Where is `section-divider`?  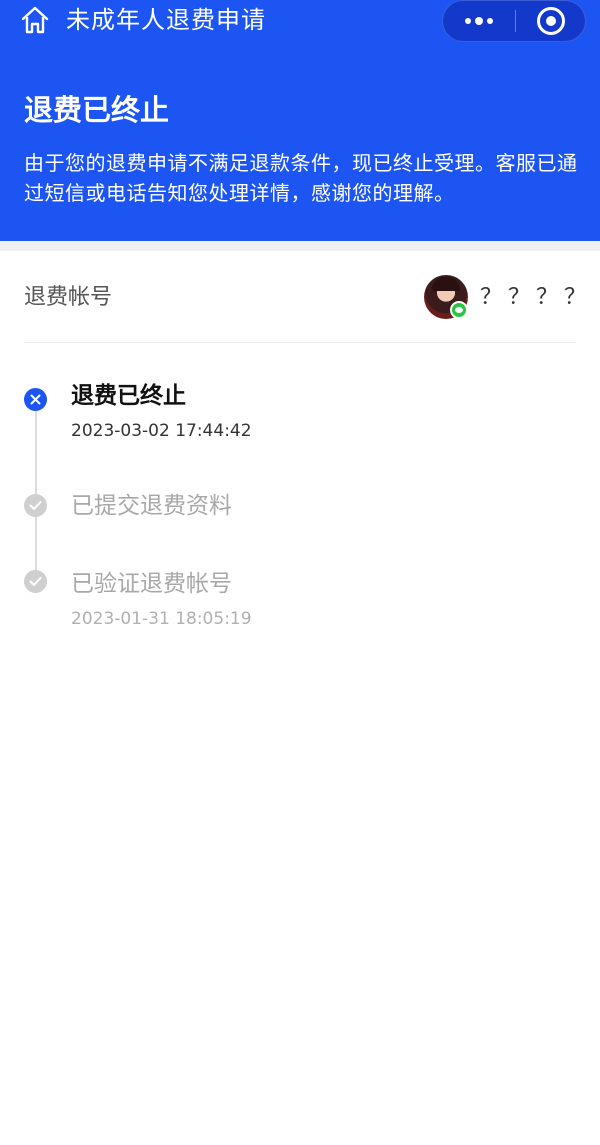
section-divider is located at coordinates (300, 246).